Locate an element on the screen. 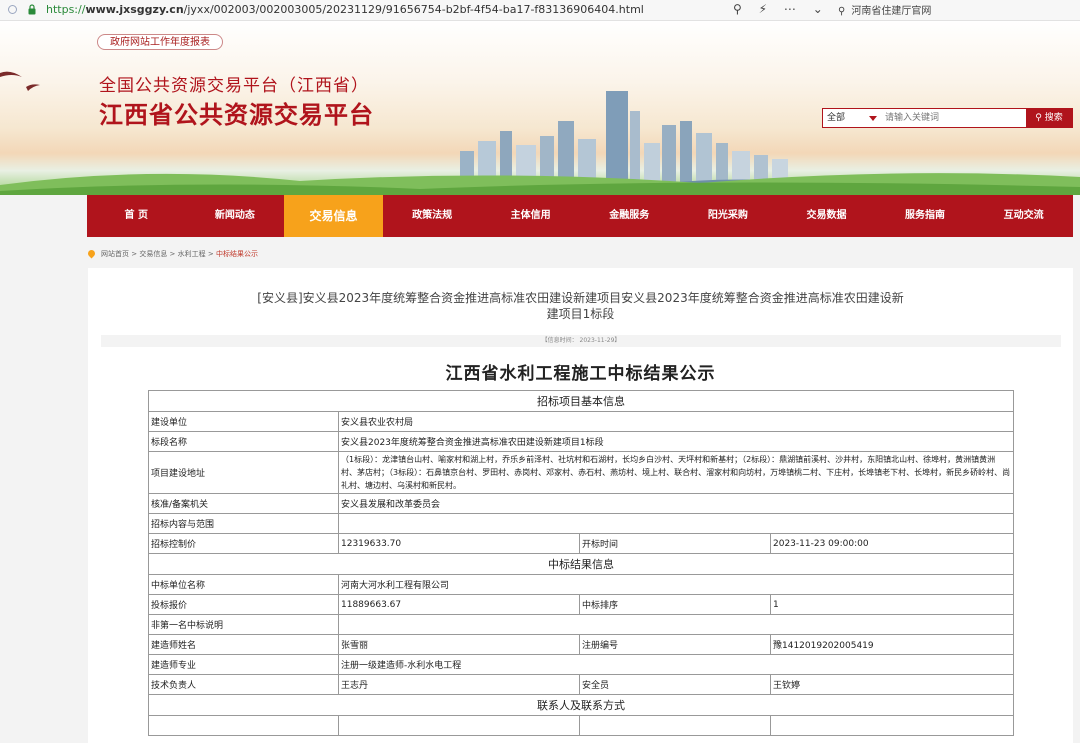  cell-label: 招标内容与范围 is located at coordinates (243, 523).